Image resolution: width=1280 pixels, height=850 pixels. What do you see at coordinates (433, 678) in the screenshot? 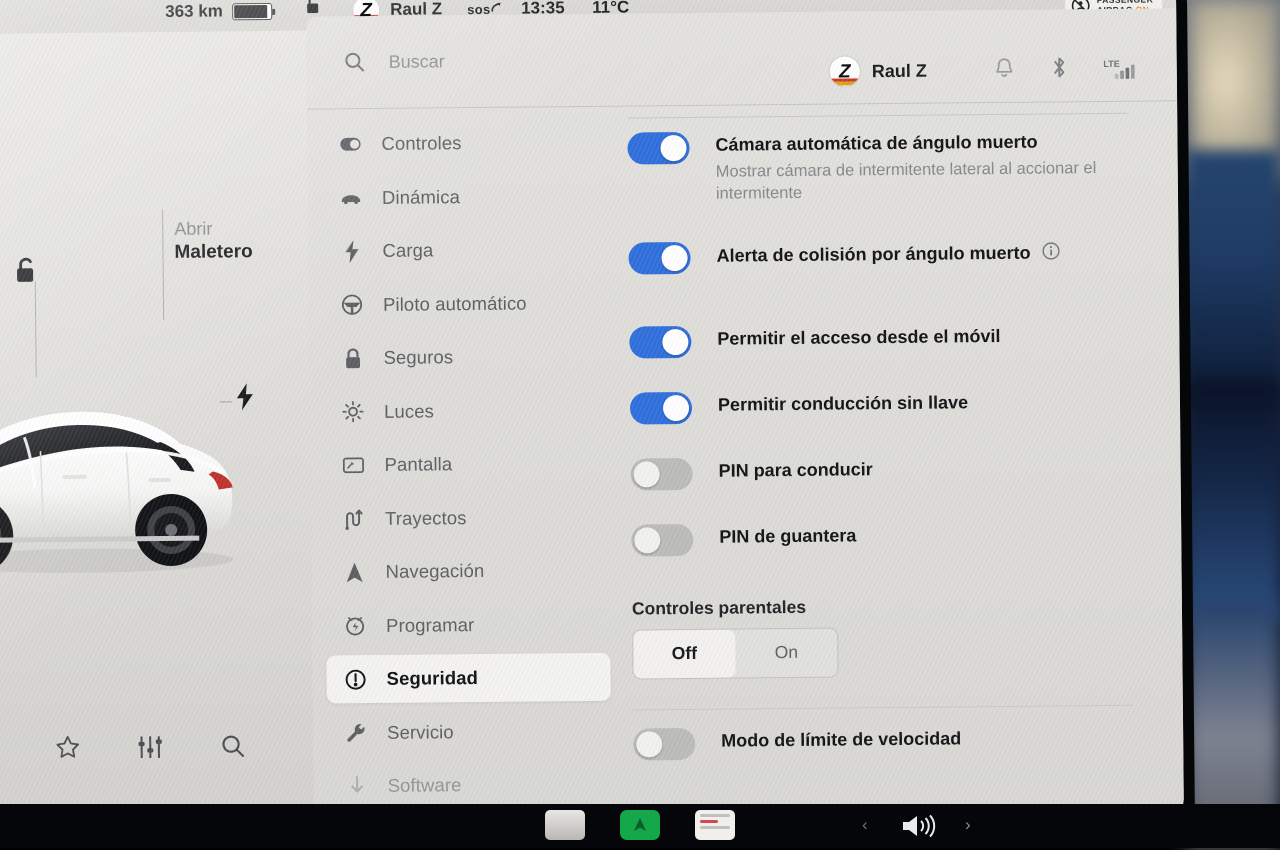
I see `sidebar-item-label: Seguridad` at bounding box center [433, 678].